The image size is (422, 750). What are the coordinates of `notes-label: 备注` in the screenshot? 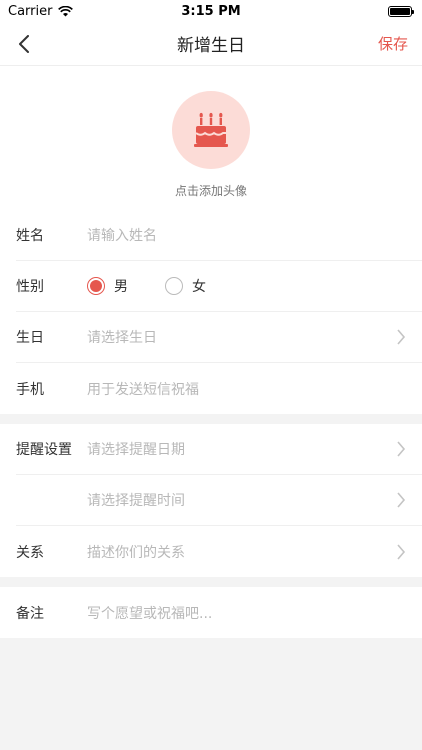 It's located at (30, 613).